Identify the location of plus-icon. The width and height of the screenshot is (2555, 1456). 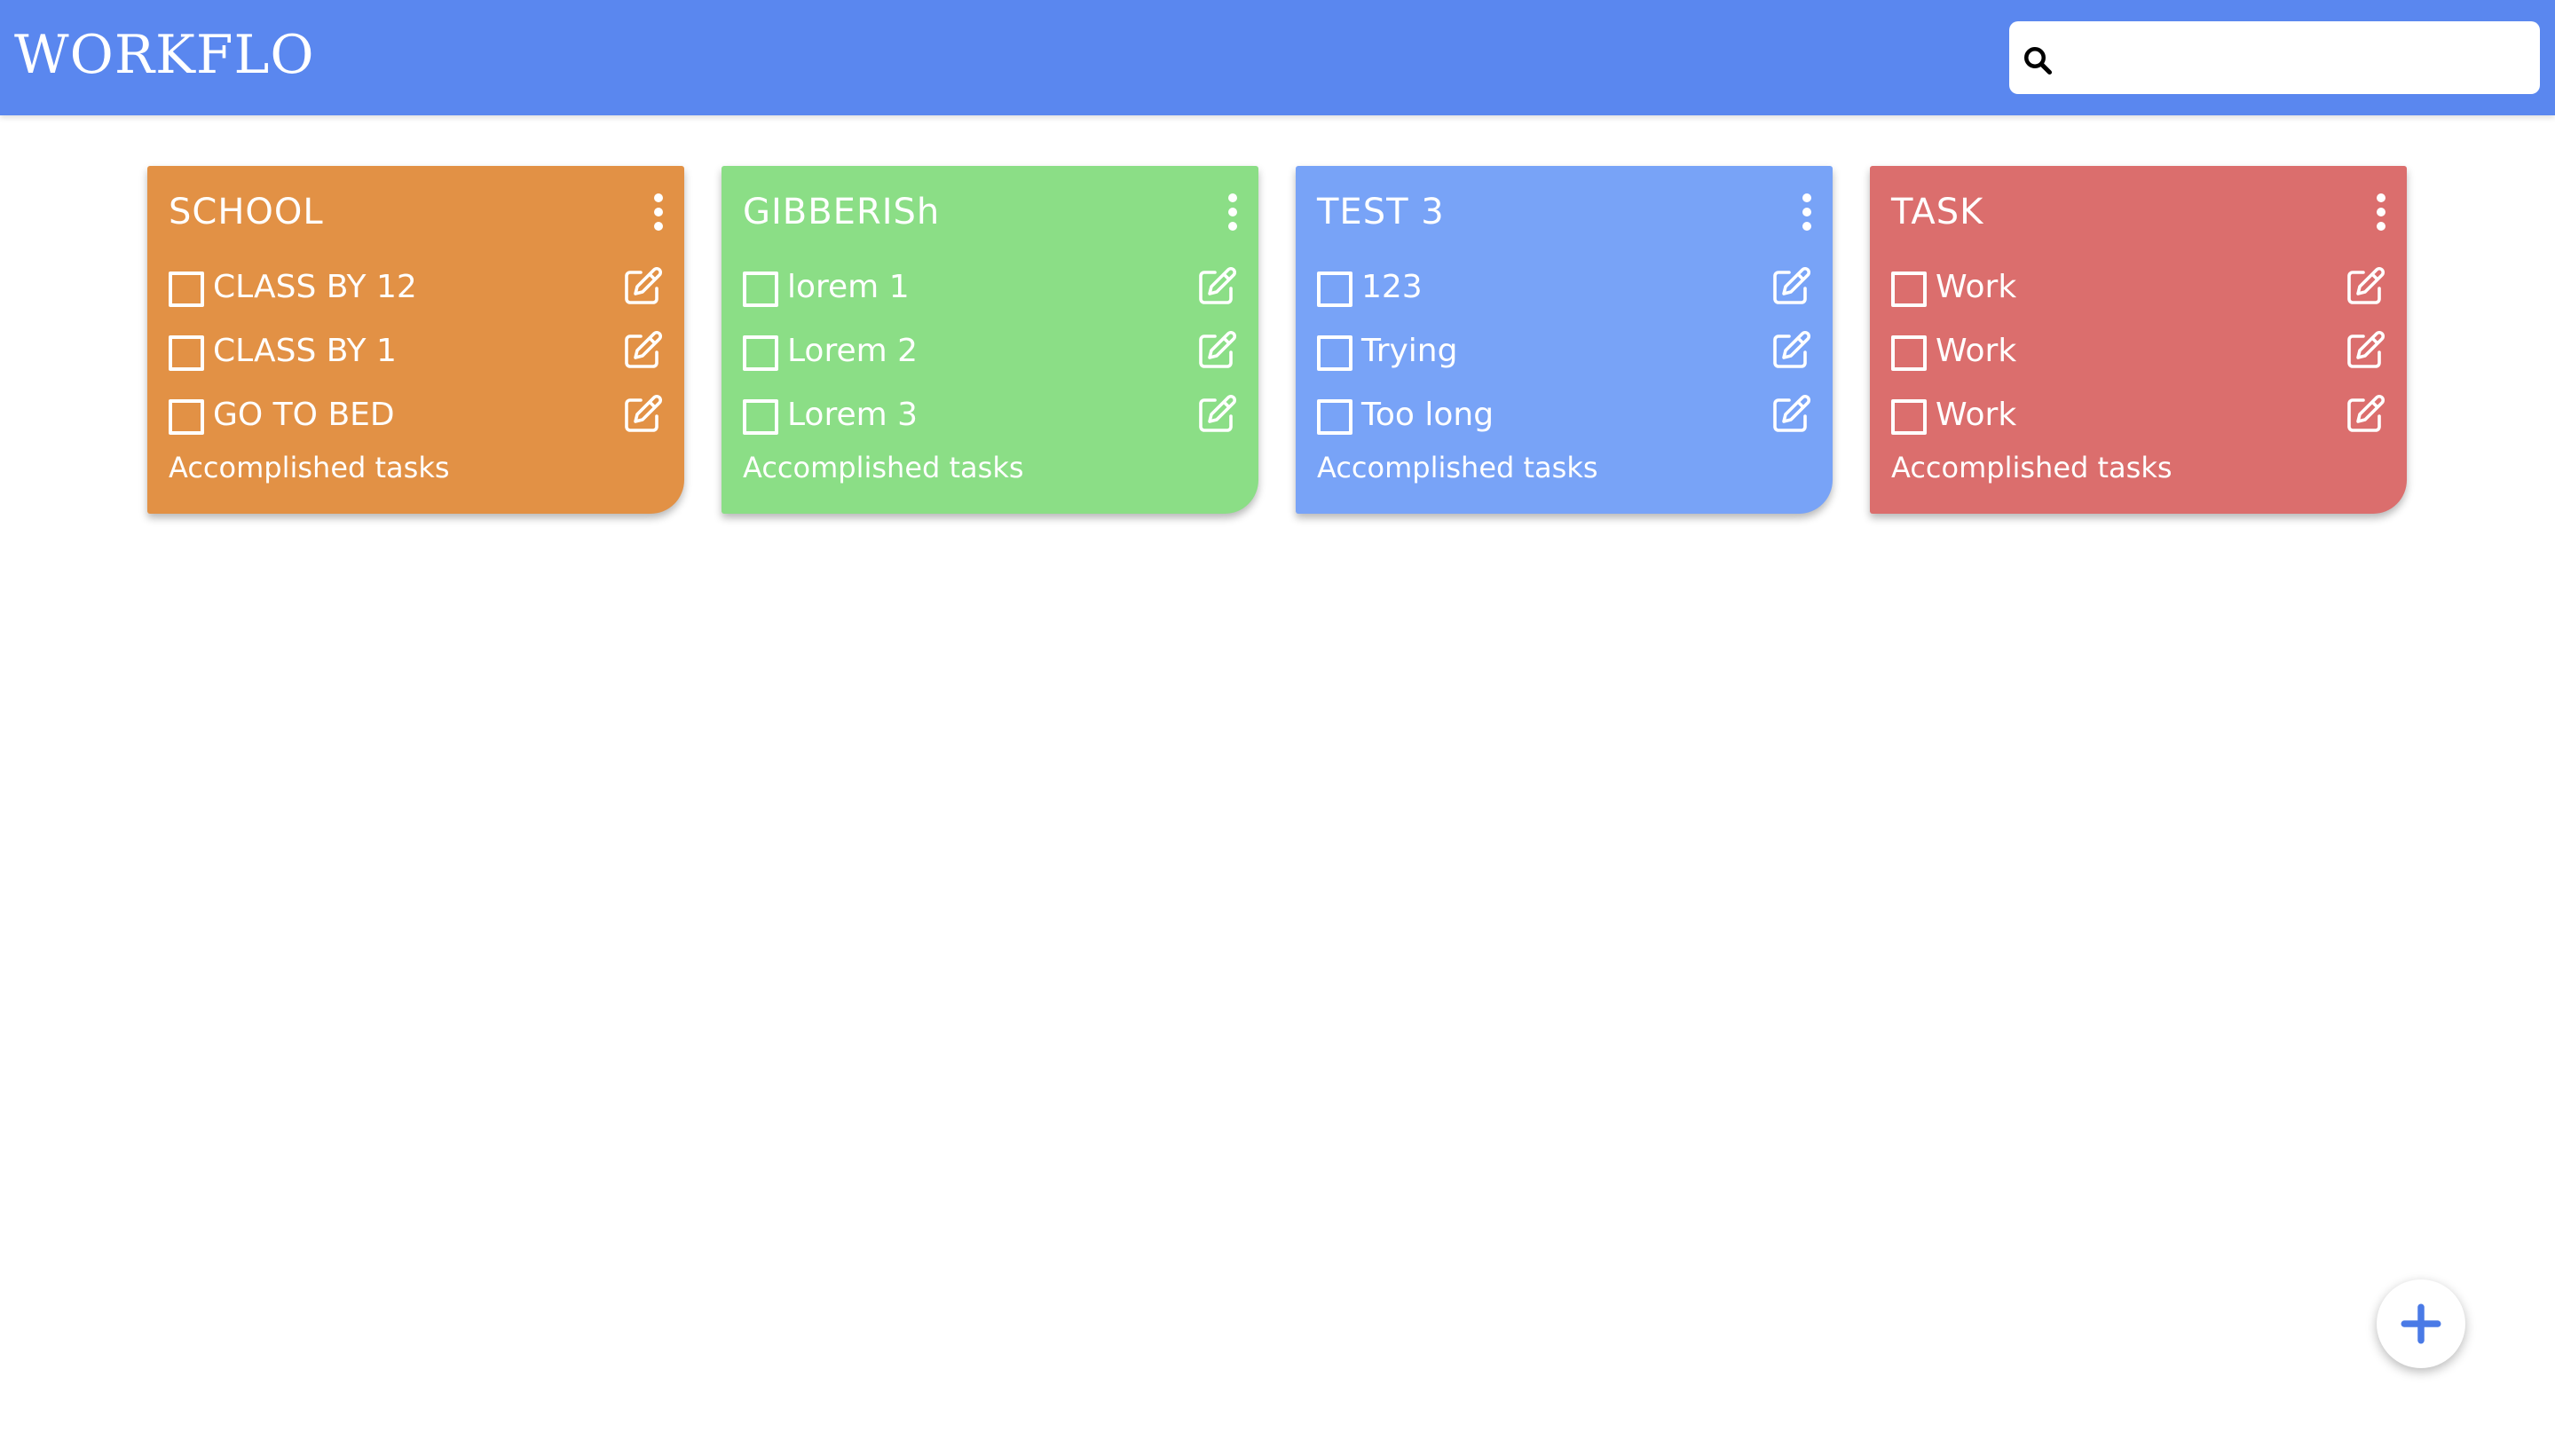
(2421, 1323).